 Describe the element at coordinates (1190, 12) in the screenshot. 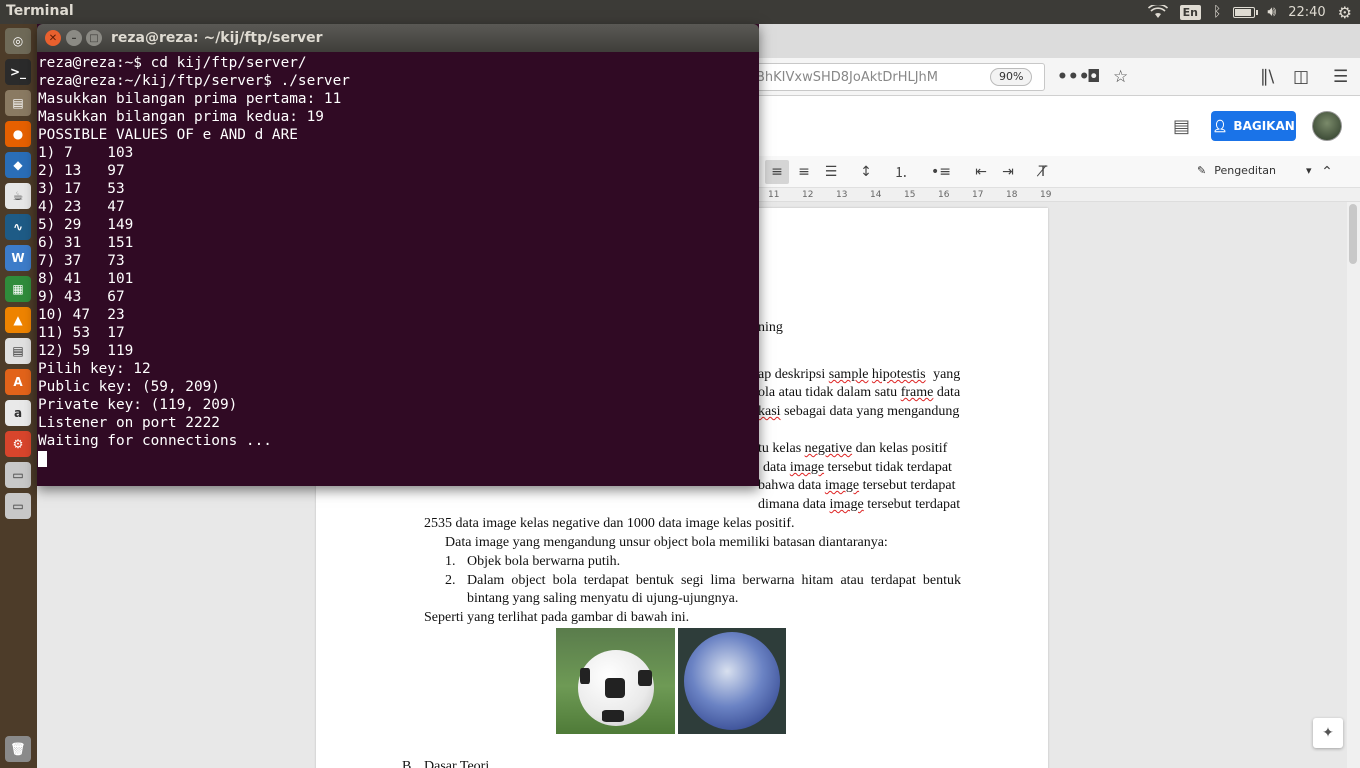

I see `keyboard-language-indicator: En` at that location.